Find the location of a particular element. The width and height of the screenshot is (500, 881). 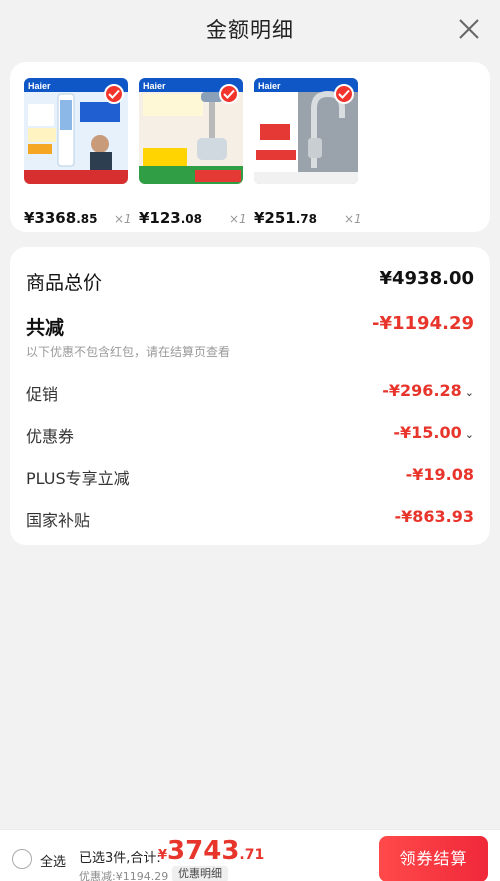

page-title: 金额明细 is located at coordinates (250, 30).